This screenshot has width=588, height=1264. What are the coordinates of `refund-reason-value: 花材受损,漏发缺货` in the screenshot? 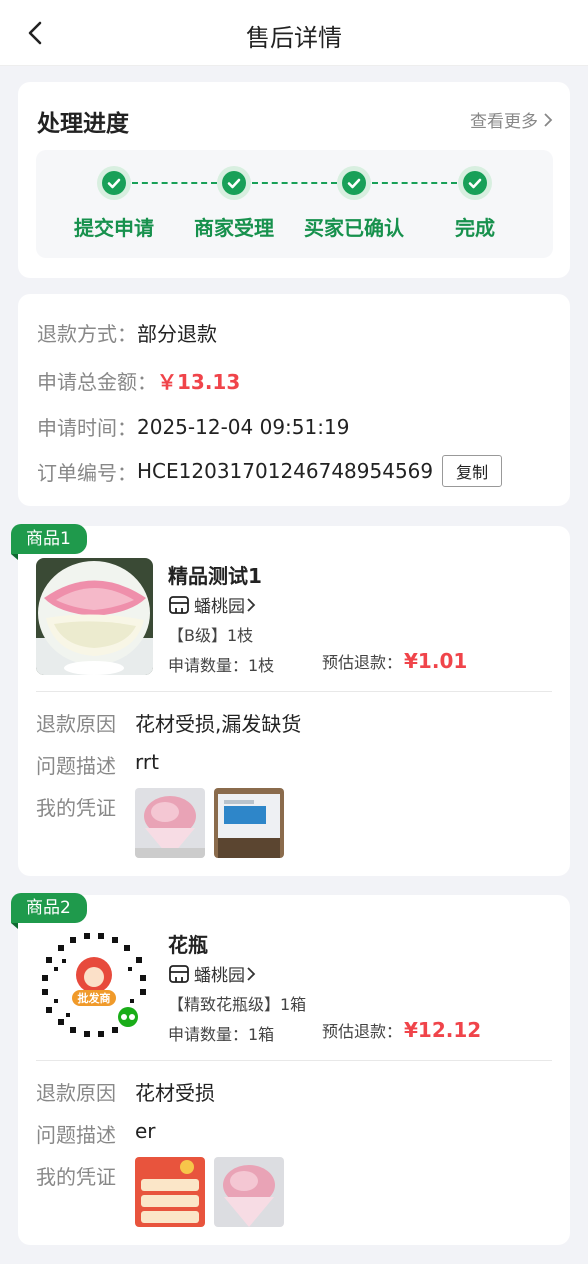 It's located at (218, 724).